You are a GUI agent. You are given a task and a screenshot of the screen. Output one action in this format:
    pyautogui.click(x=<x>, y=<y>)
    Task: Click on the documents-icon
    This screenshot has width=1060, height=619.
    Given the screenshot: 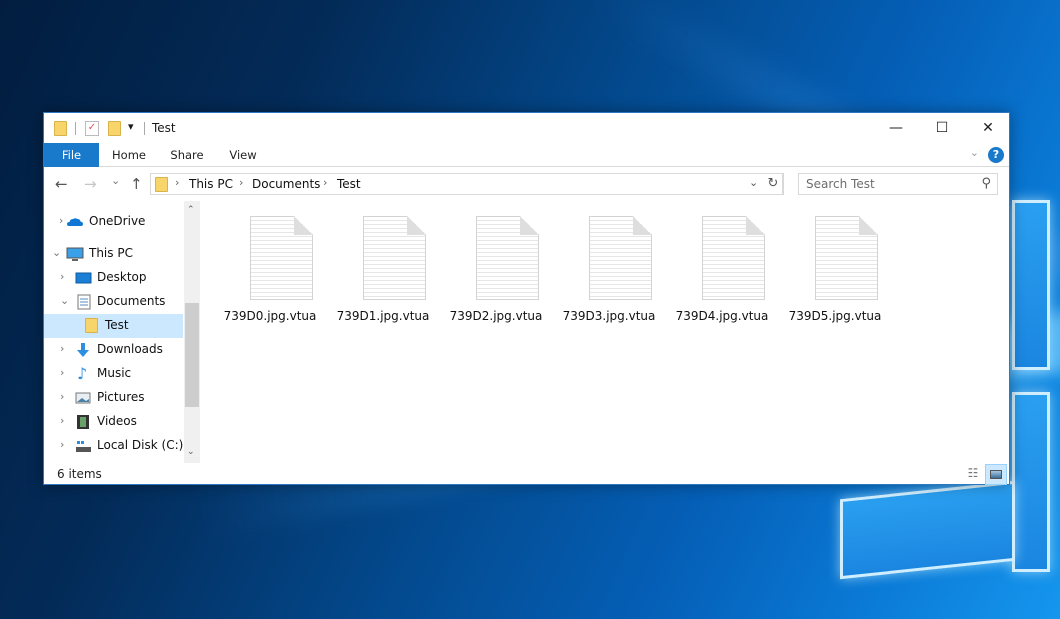 What is the action you would take?
    pyautogui.click(x=85, y=302)
    